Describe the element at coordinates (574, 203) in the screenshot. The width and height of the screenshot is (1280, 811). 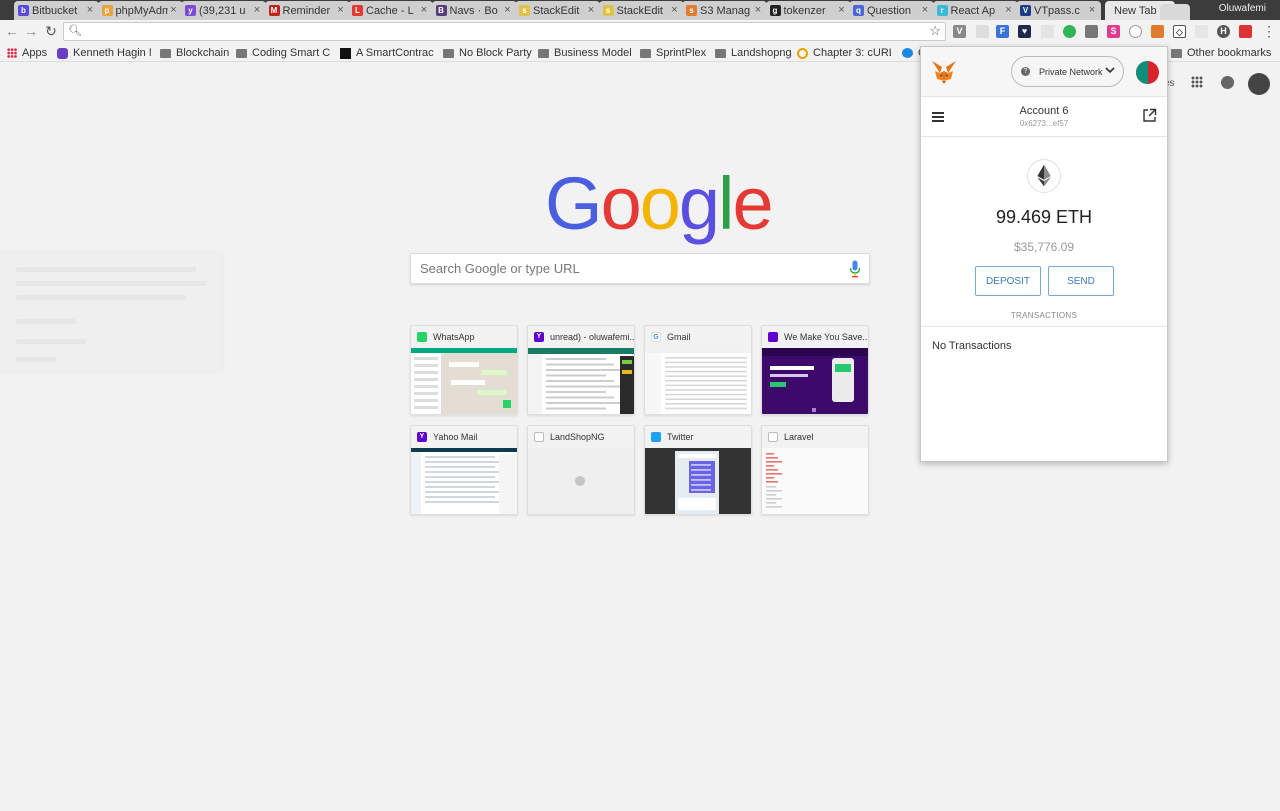
I see `logo-letter: G` at that location.